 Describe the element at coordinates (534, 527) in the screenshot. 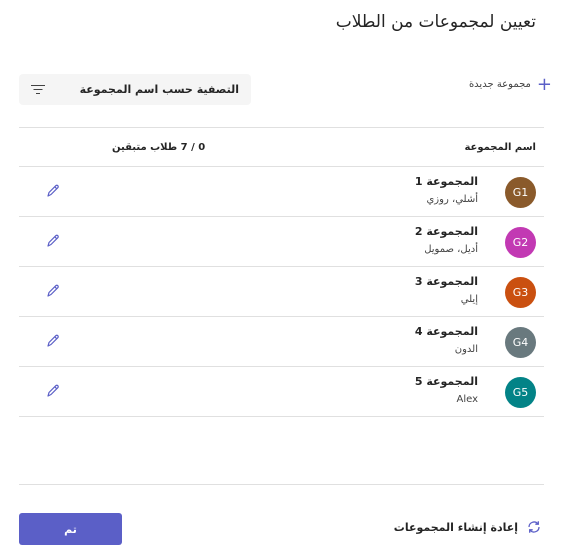

I see `refresh-icon` at that location.